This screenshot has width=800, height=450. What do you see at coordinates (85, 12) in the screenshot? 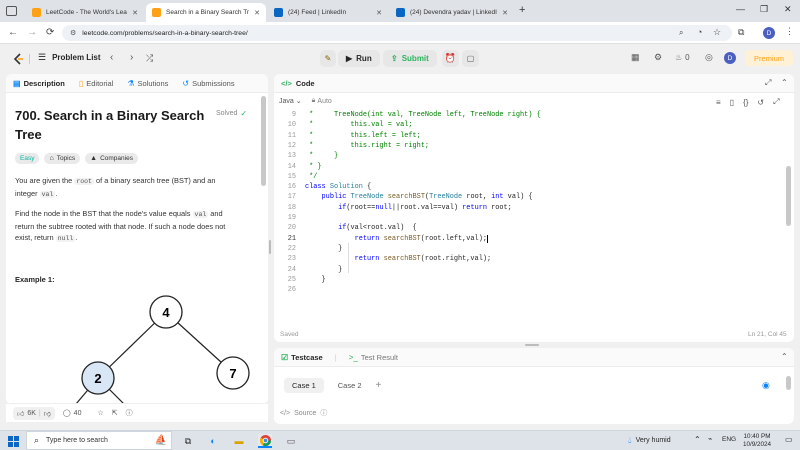
I see `browser-tab-leetcode: LeetCode - The World's Leading ✕` at bounding box center [85, 12].